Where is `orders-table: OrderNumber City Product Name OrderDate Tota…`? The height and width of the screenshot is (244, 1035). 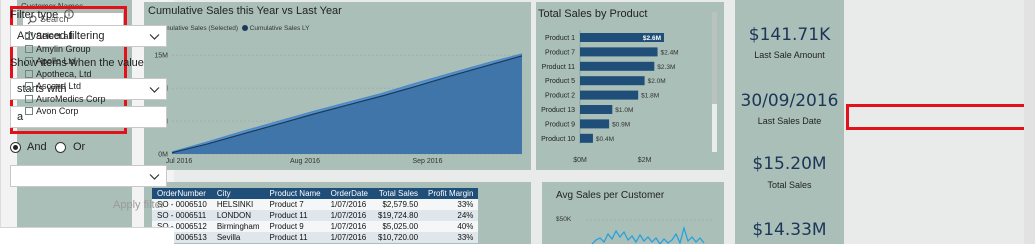 orders-table: OrderNumber City Product Name OrderDate Tota… is located at coordinates (315, 215).